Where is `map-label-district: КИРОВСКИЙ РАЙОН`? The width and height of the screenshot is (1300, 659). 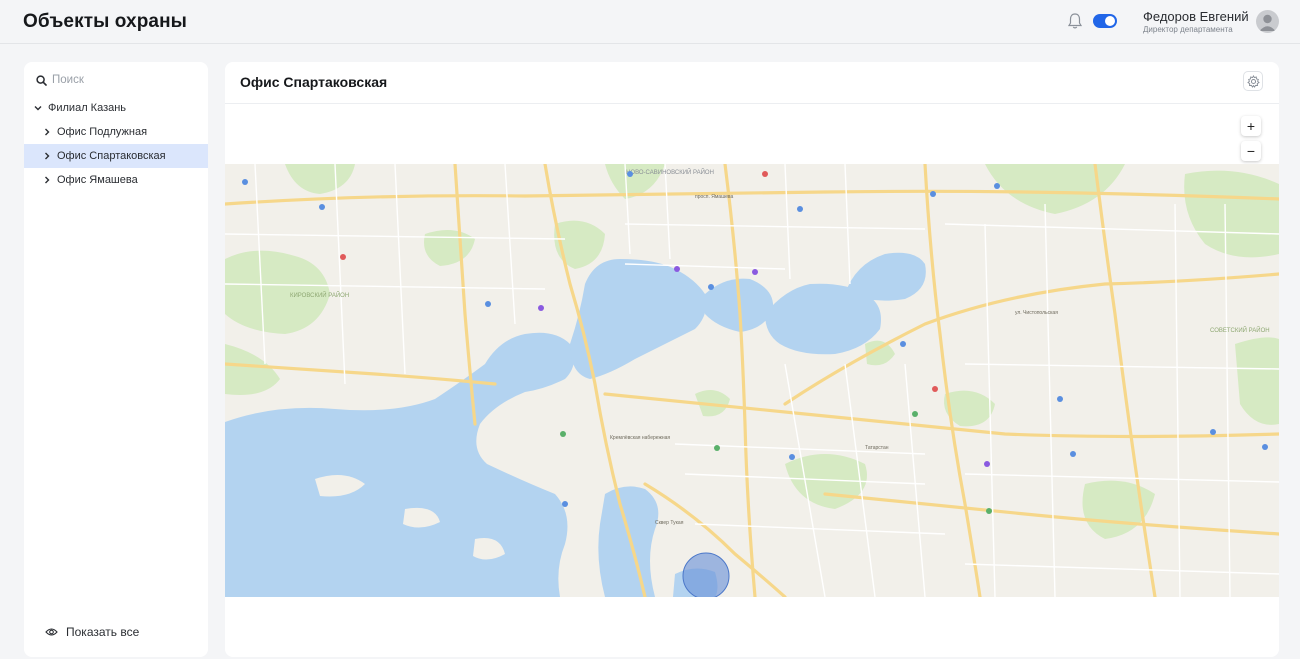 map-label-district: КИРОВСКИЙ РАЙОН is located at coordinates (319, 295).